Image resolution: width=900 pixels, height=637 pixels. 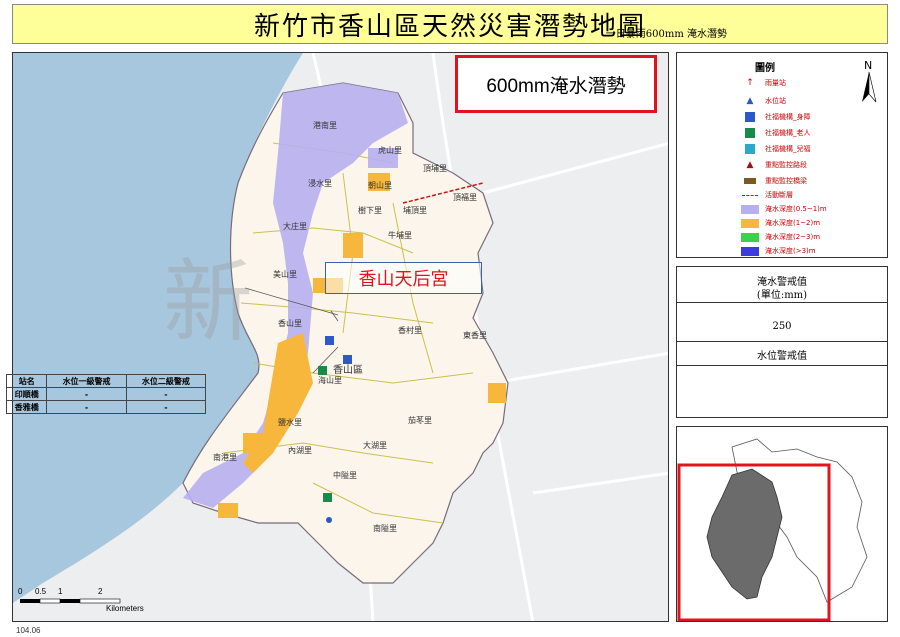 I want to click on village-label: 頂福里, so click(x=465, y=197).